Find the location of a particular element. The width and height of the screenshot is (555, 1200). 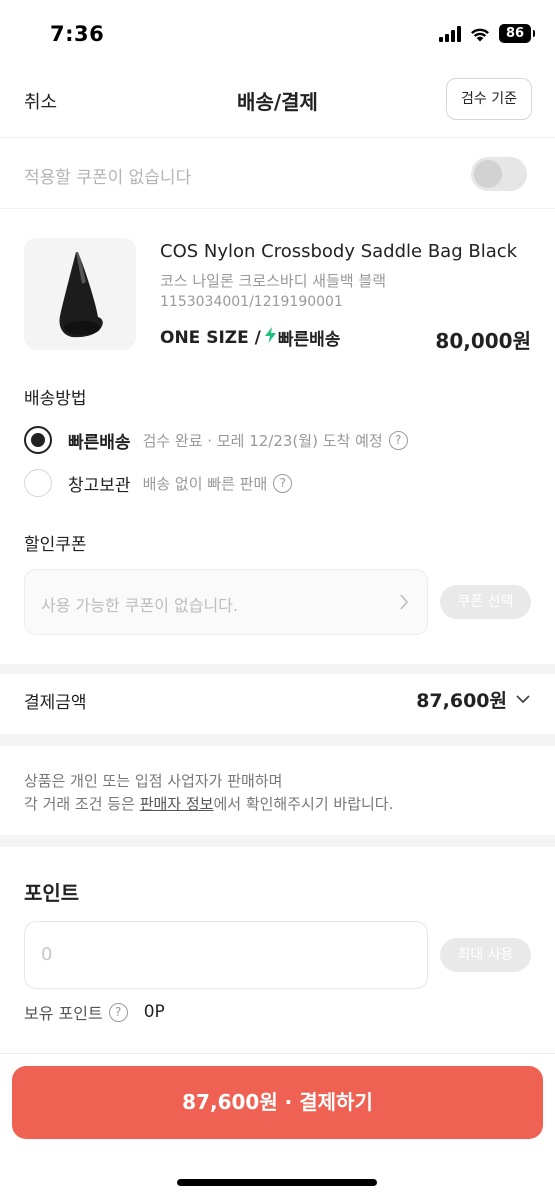

inspection-criteria-button: 검수 기준 is located at coordinates (489, 99).